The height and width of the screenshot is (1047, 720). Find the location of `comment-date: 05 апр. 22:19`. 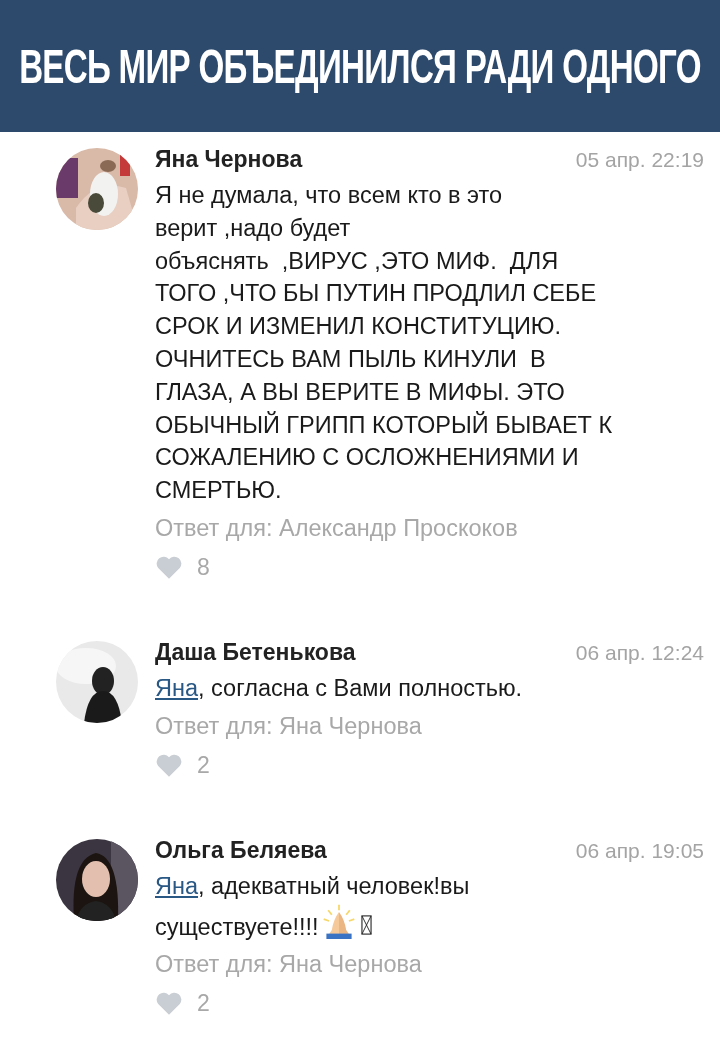

comment-date: 05 апр. 22:19 is located at coordinates (639, 160).